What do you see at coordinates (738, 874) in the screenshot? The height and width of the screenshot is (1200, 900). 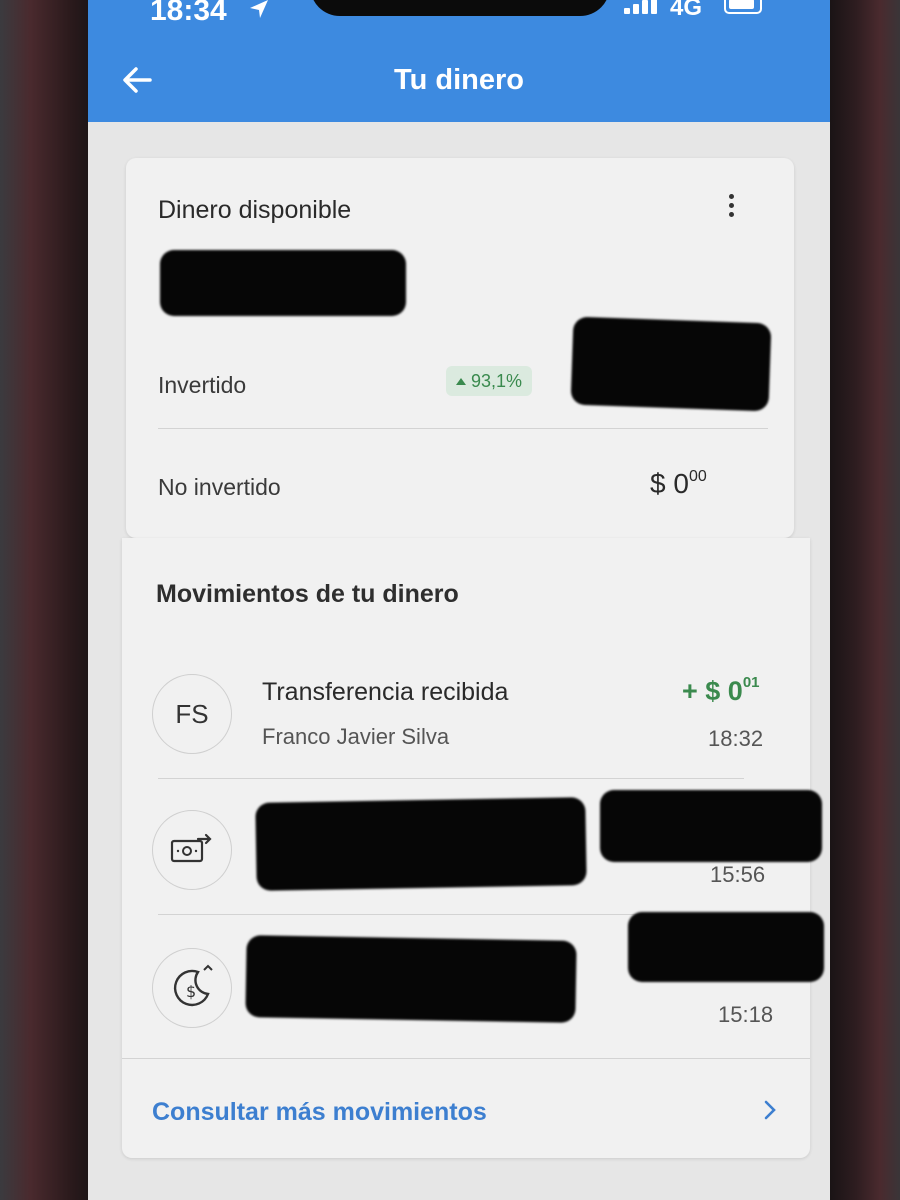 I see `movement-time: 15:56` at bounding box center [738, 874].